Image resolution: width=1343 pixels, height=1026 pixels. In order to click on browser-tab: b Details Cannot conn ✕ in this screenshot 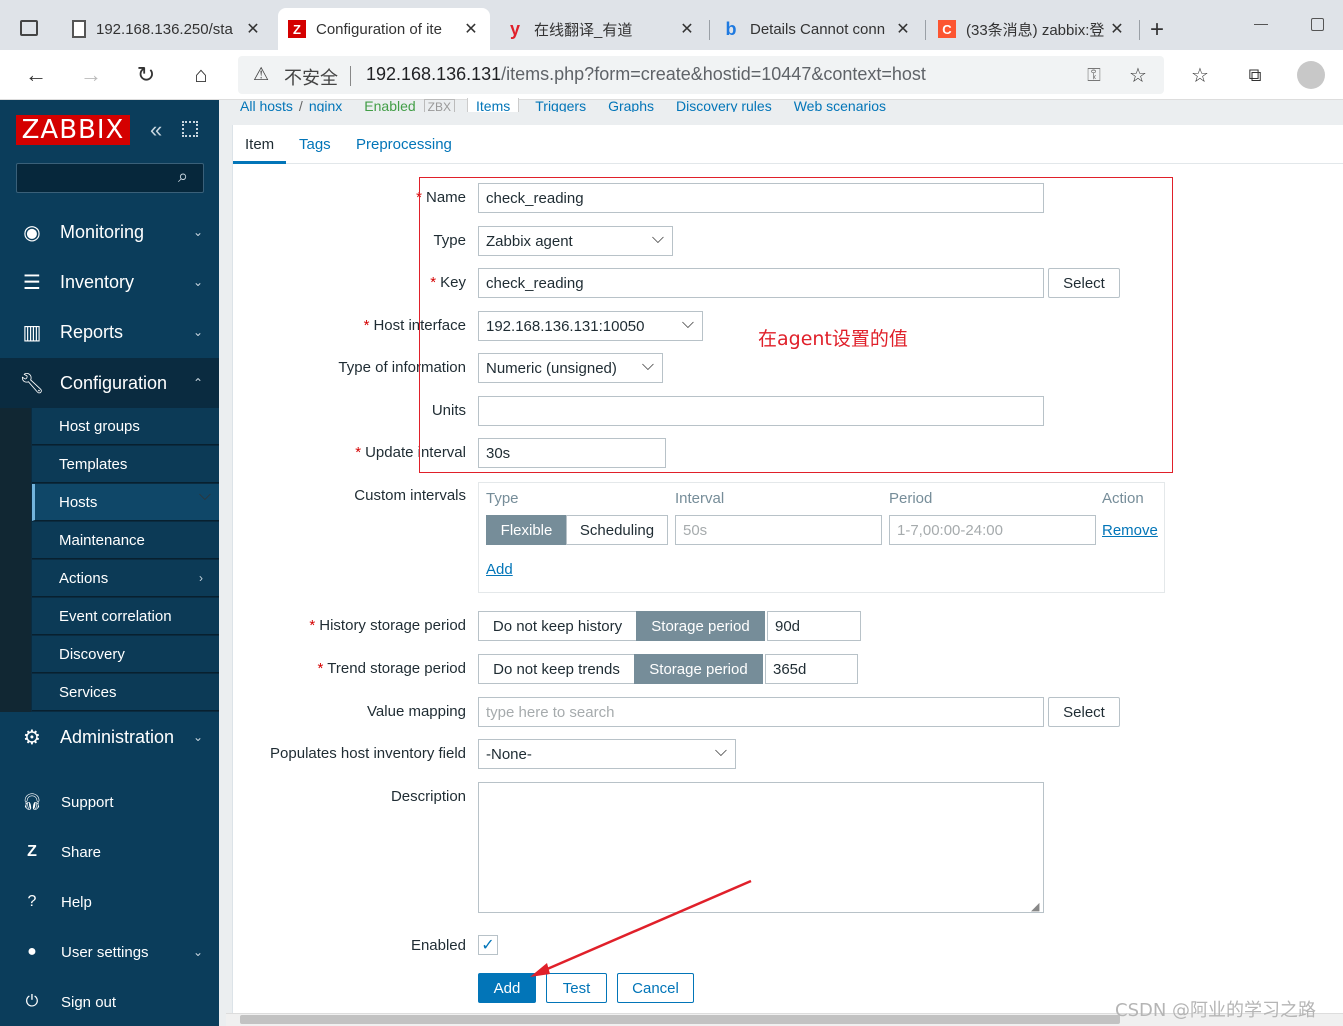, I will do `click(817, 29)`.